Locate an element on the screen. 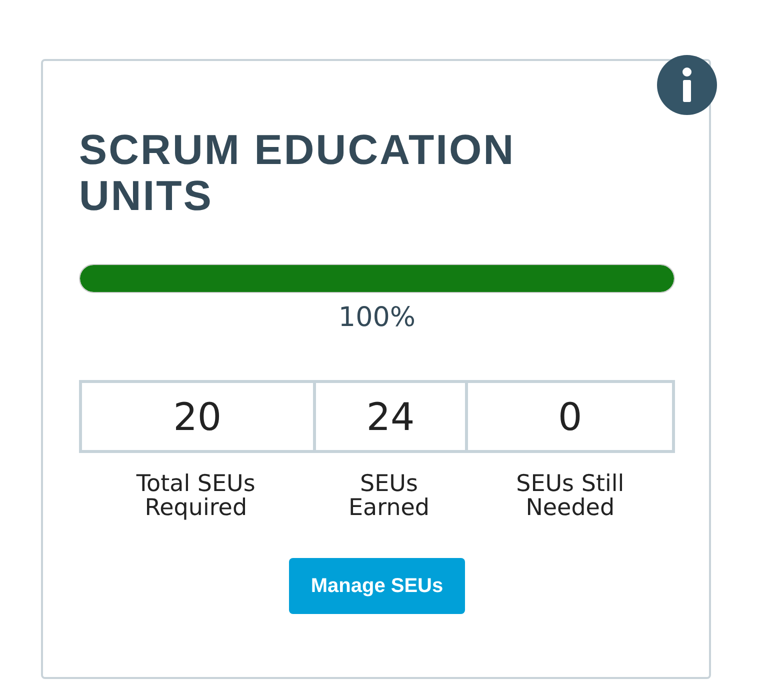 The image size is (768, 698). stat-value-cell: 24 is located at coordinates (389, 416).